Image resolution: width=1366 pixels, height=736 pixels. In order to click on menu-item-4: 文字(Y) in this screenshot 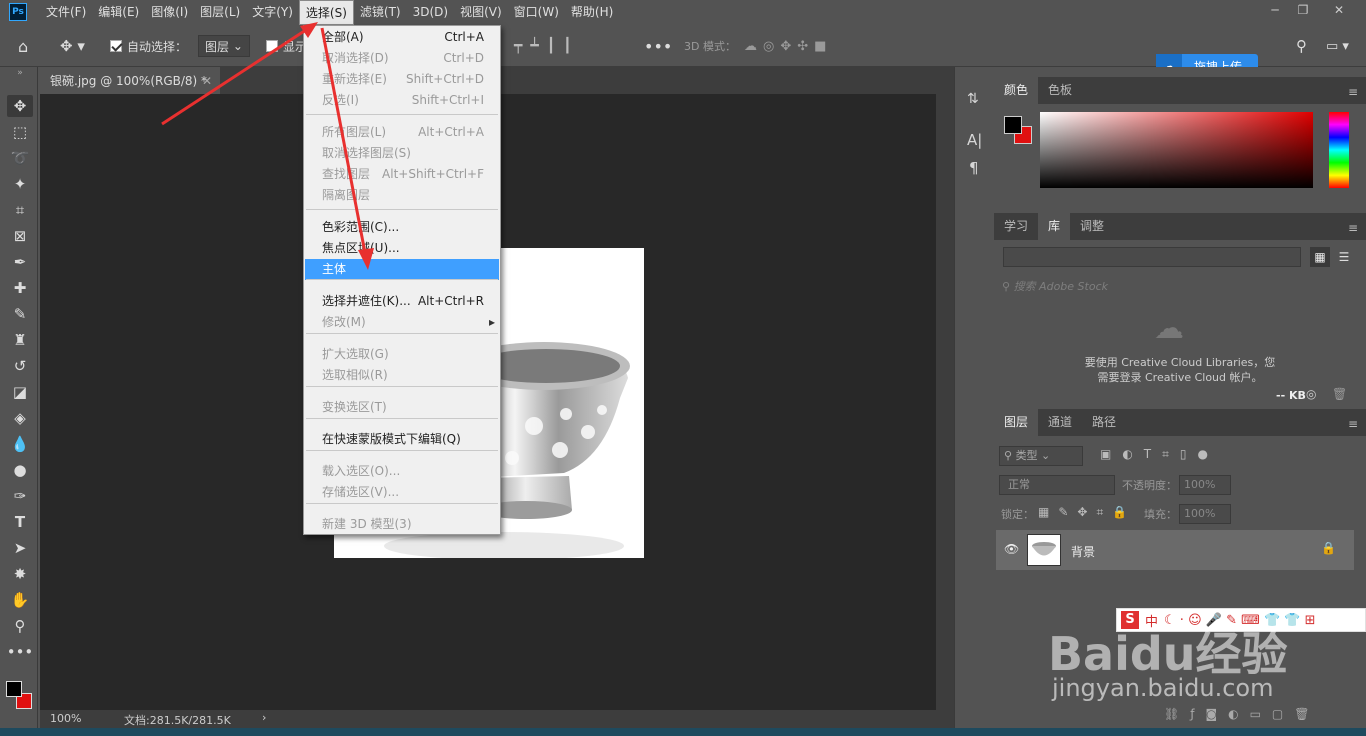, I will do `click(272, 12)`.